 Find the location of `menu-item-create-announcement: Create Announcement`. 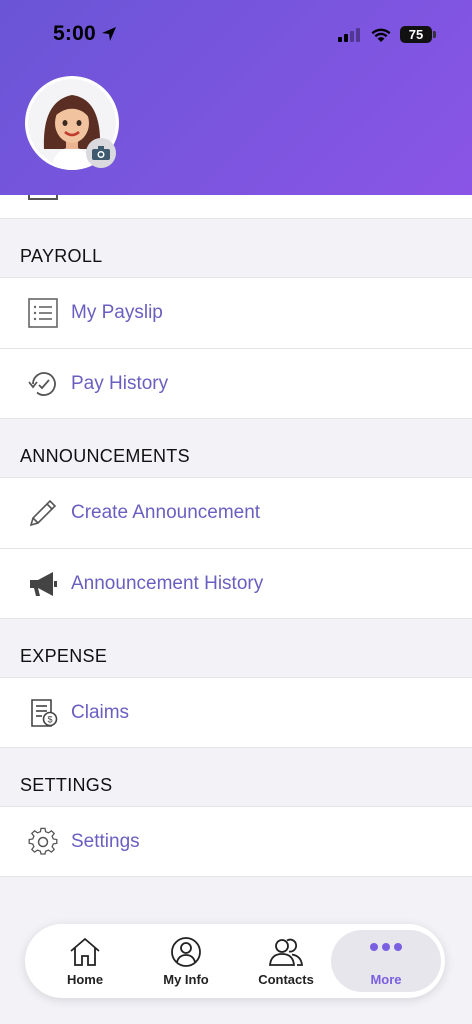

menu-item-create-announcement: Create Announcement is located at coordinates (236, 512).